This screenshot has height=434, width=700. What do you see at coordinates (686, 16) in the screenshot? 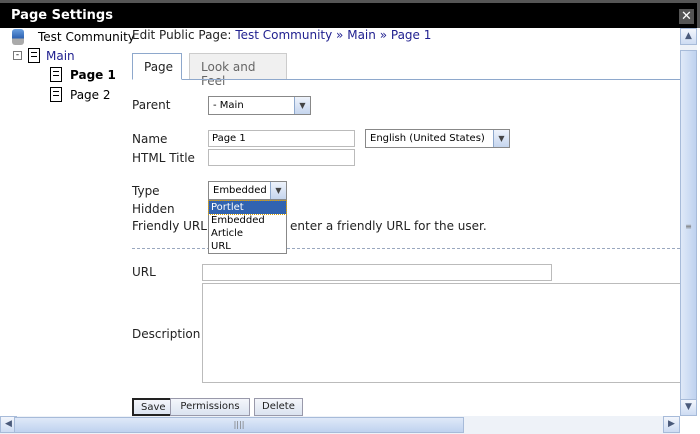
I see `close-icon: ✕` at bounding box center [686, 16].